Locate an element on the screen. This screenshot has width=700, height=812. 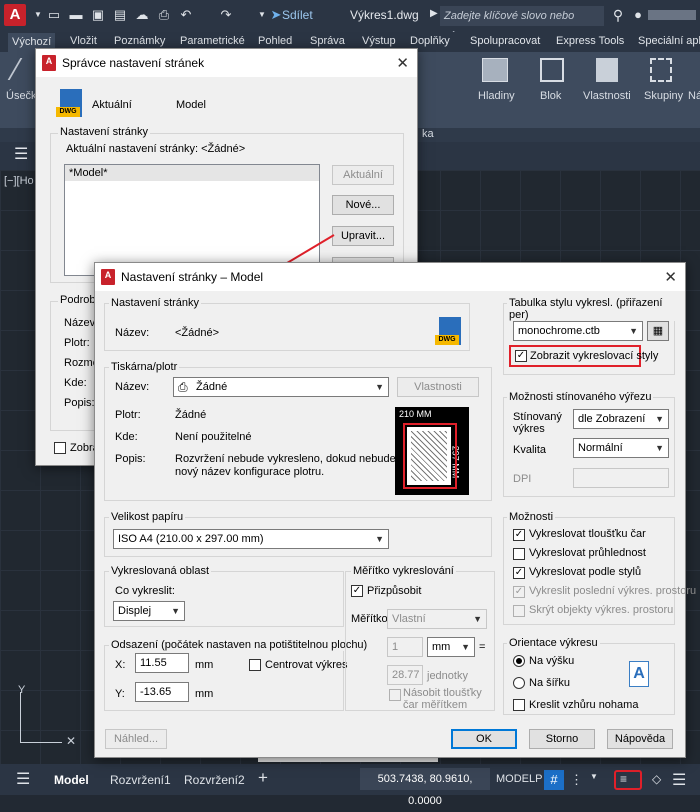
save-as-icon: ▤ is located at coordinates (120, 15).